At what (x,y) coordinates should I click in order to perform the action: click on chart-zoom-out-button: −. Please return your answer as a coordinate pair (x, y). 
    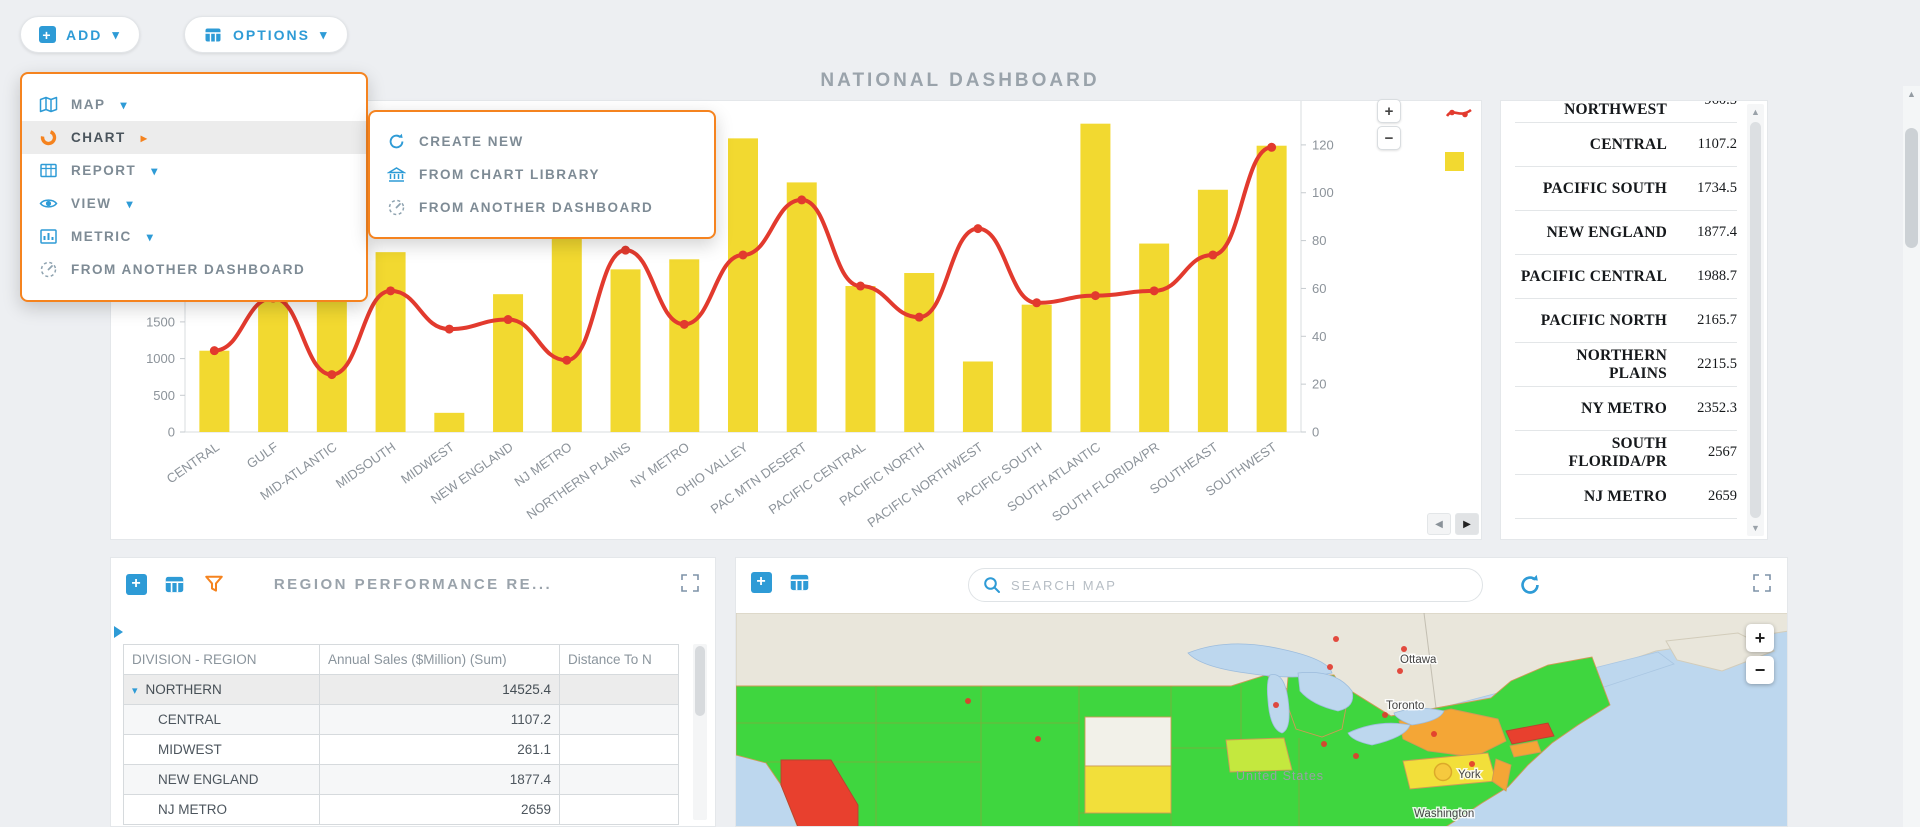
    Looking at the image, I should click on (1389, 138).